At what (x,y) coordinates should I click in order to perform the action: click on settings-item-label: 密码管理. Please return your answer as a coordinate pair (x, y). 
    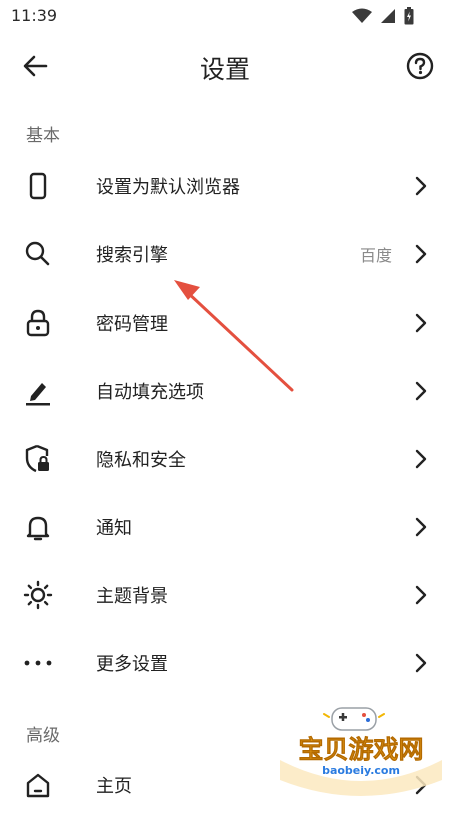
    Looking at the image, I should click on (132, 324).